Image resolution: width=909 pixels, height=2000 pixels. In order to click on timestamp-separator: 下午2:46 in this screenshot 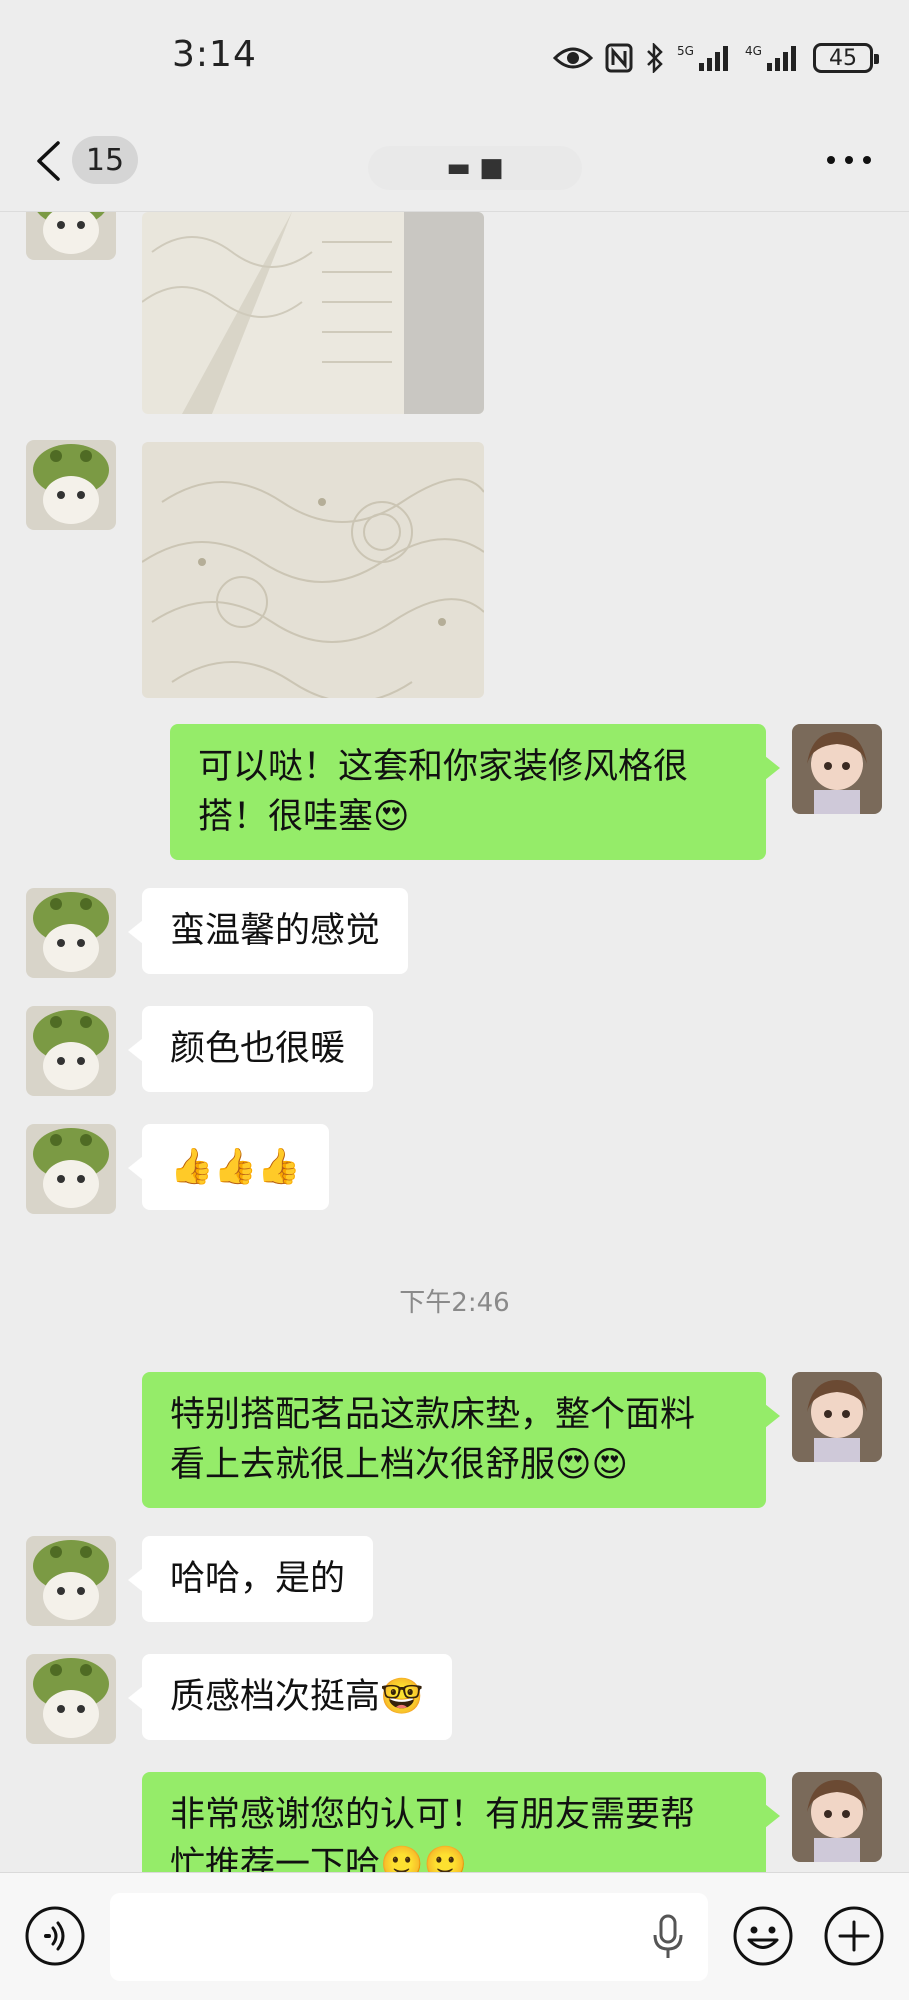, I will do `click(454, 1303)`.